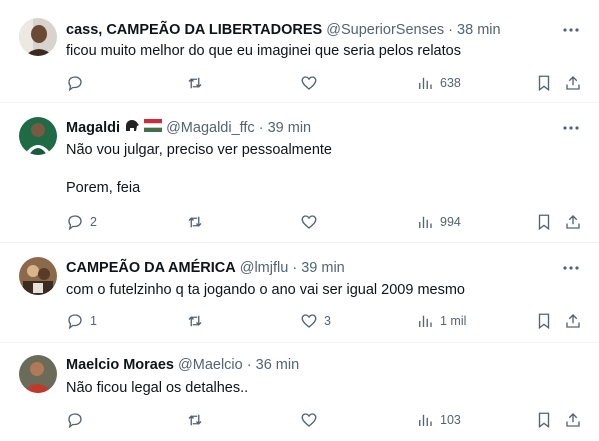 This screenshot has height=441, width=599. Describe the element at coordinates (103, 188) in the screenshot. I see `tweet-text-line: Porem, feia` at that location.